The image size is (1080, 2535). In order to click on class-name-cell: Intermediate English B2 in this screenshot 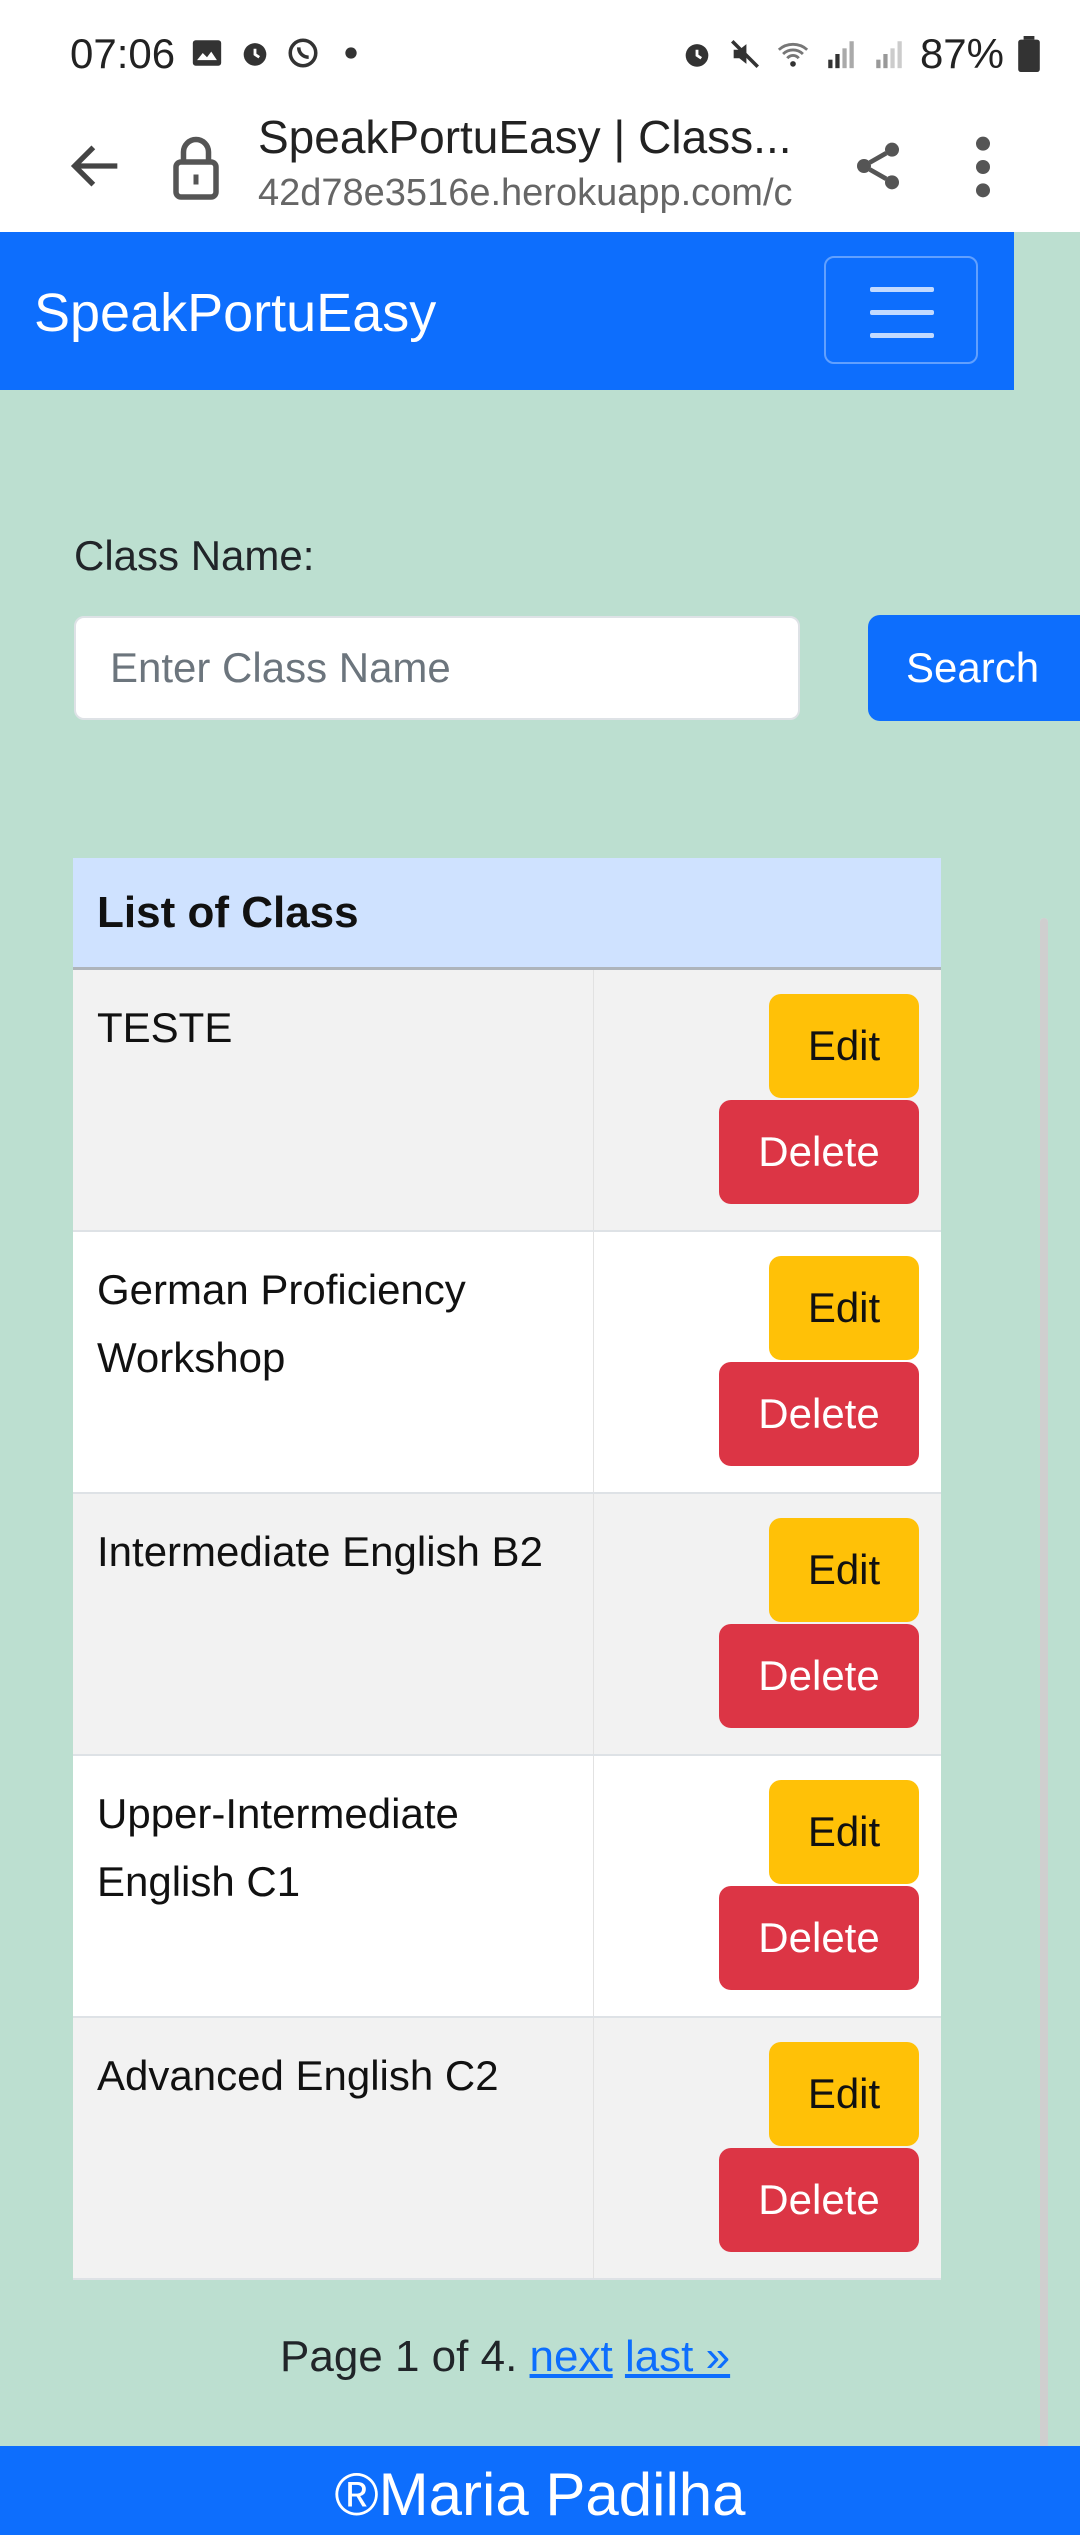, I will do `click(320, 1551)`.